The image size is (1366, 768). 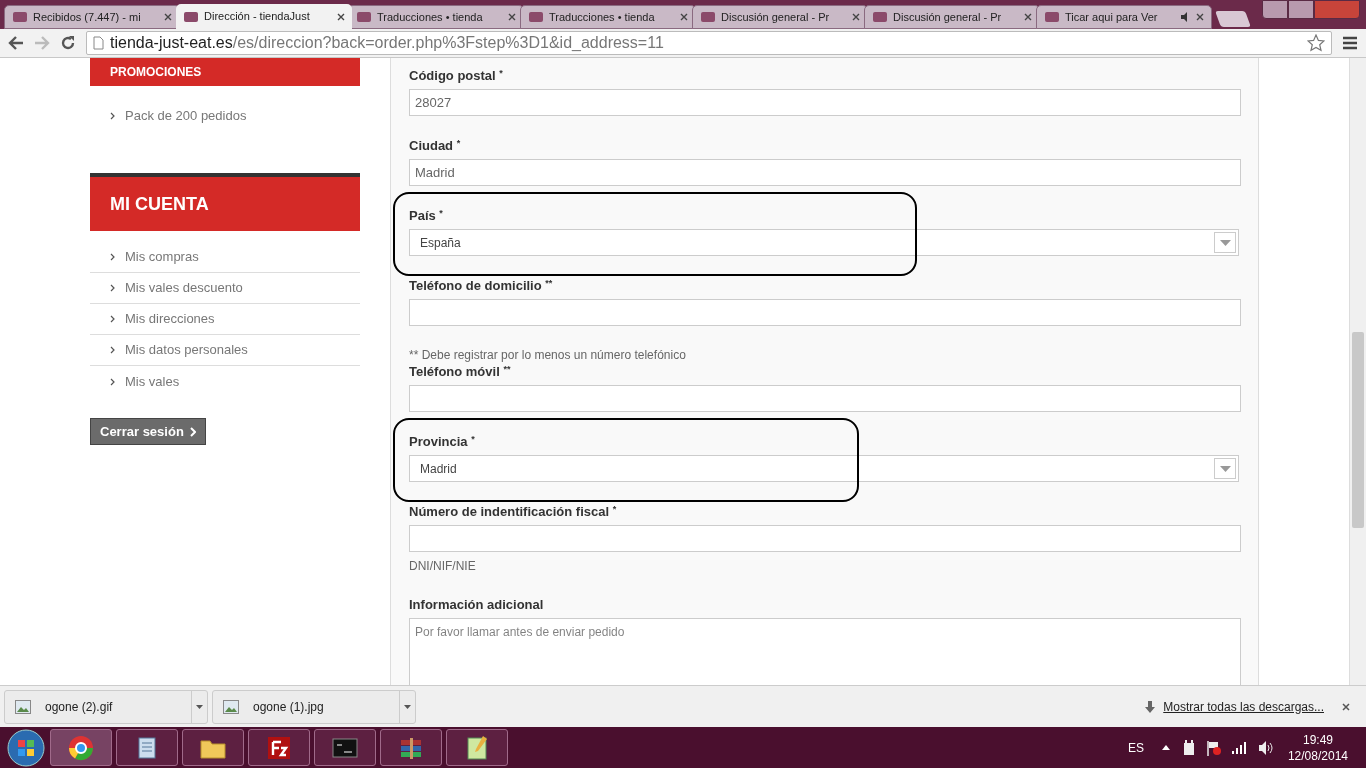 I want to click on select-field: España, so click(x=824, y=242).